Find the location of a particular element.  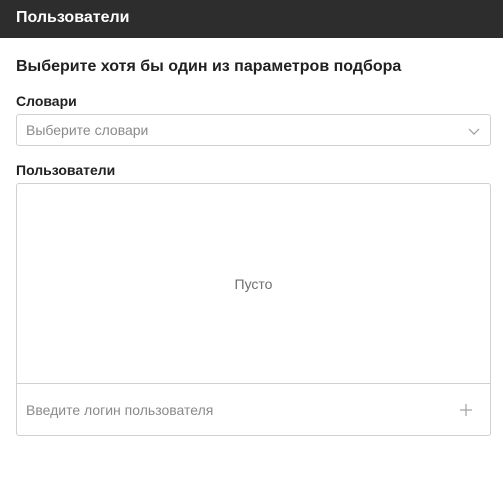

dictionaries-select: Выберите словари is located at coordinates (253, 130).